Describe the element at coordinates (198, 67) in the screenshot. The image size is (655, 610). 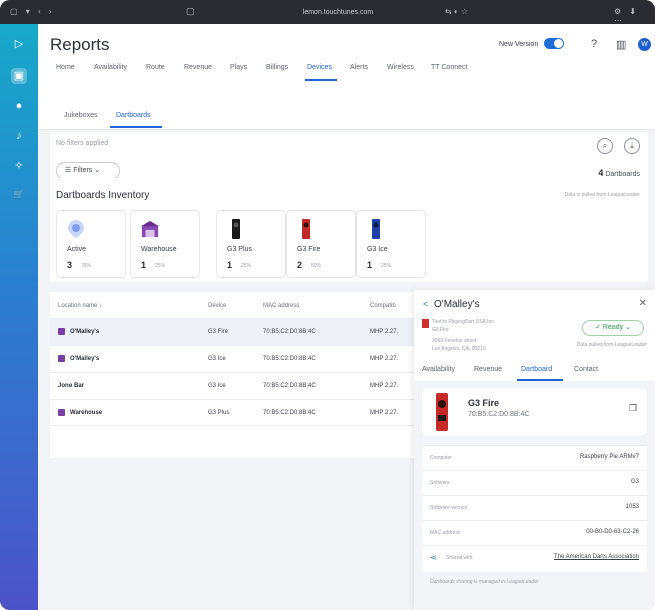
I see `nav-revenue: Revenue` at that location.